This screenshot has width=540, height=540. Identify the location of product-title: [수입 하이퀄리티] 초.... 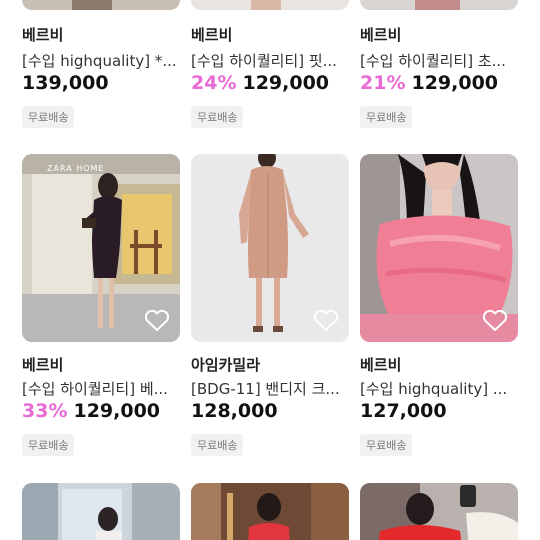
(439, 60).